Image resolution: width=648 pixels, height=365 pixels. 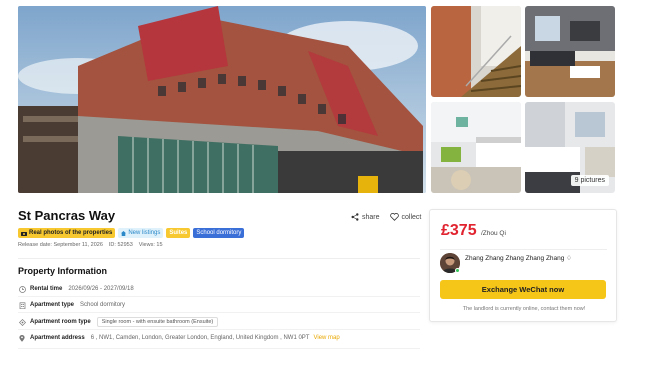 I want to click on clock-icon, so click(x=22, y=289).